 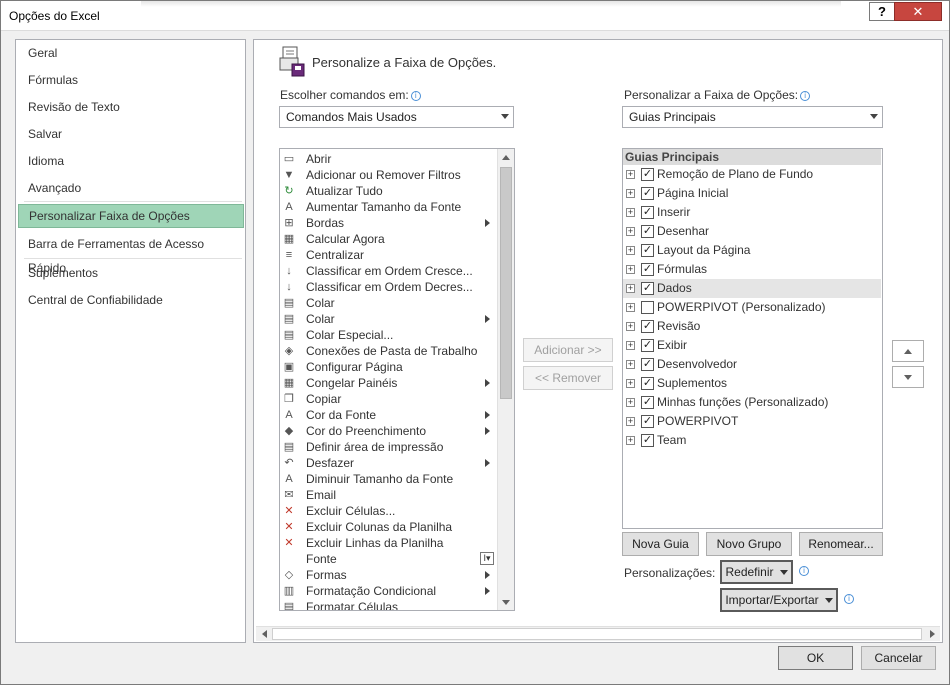 What do you see at coordinates (506, 157) in the screenshot?
I see `scroll-up-button` at bounding box center [506, 157].